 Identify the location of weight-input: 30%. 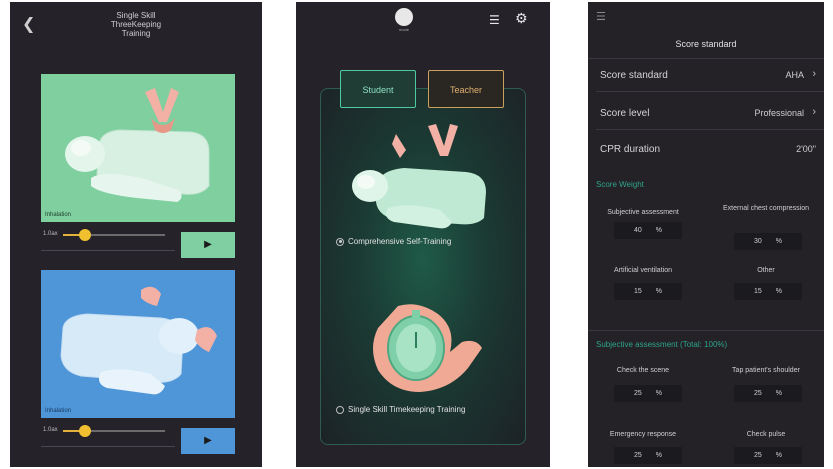
(768, 241).